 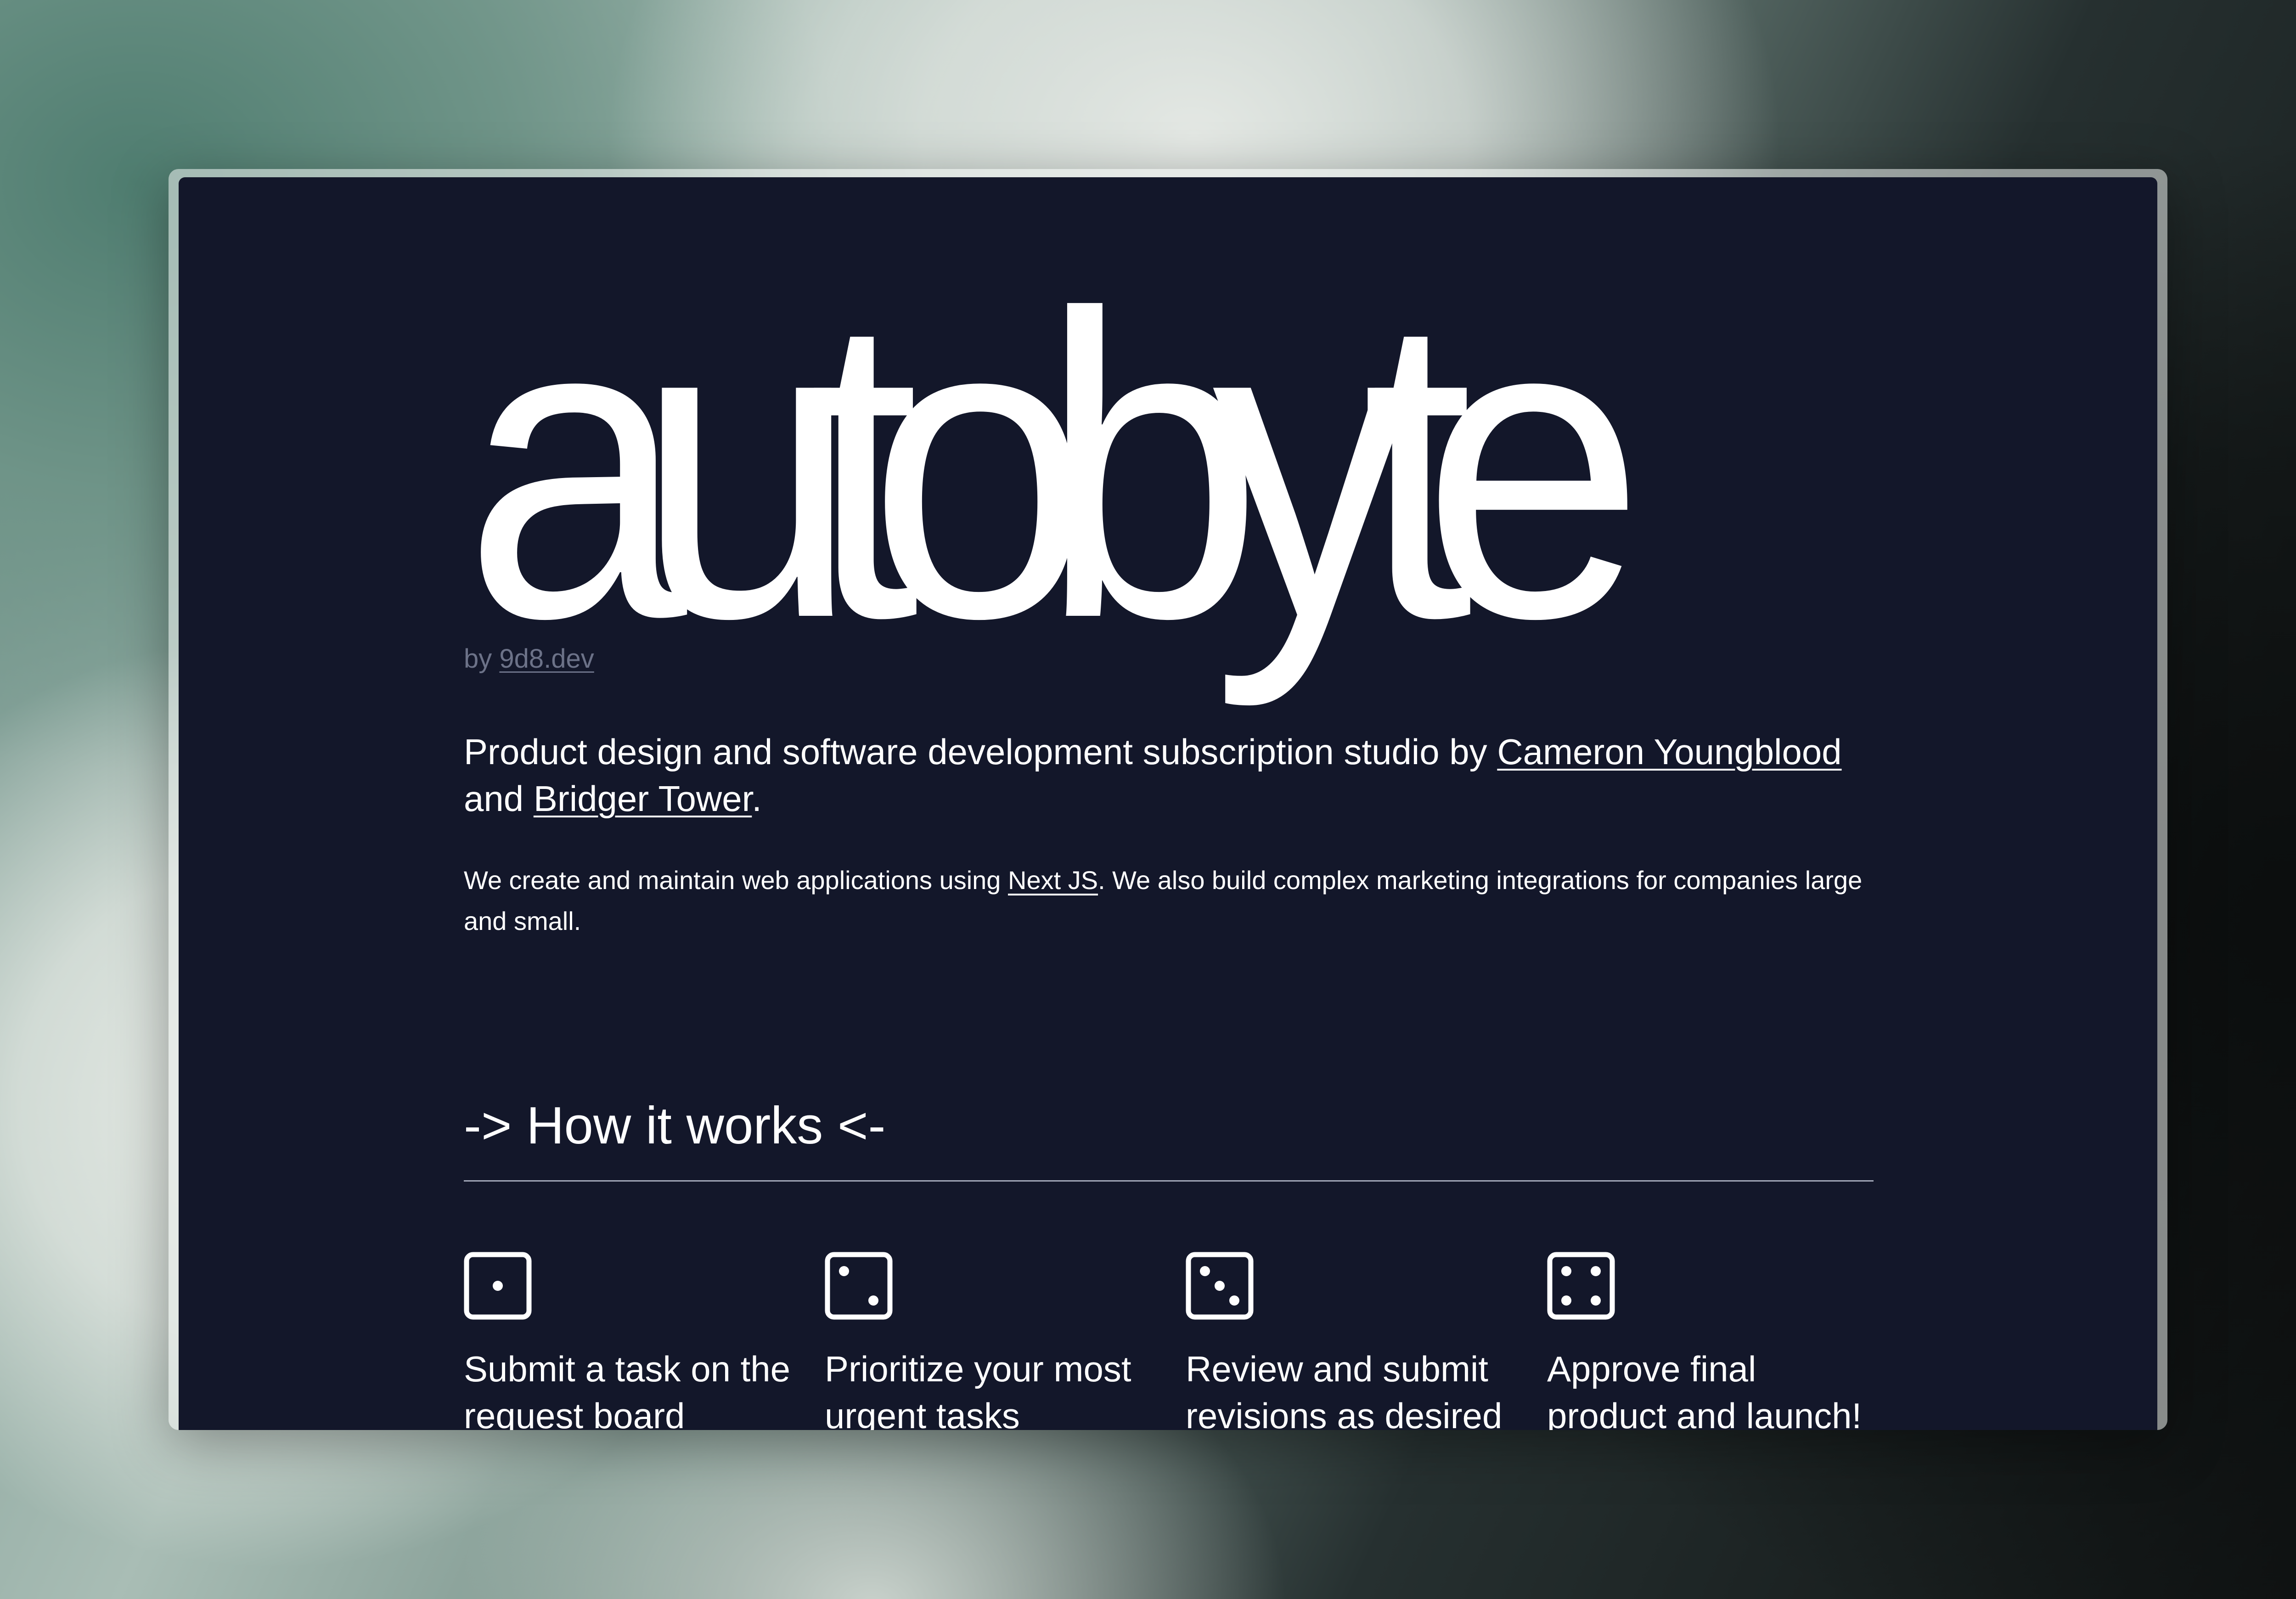 What do you see at coordinates (1704, 1389) in the screenshot?
I see `step-4-label: Approve final product and launch!` at bounding box center [1704, 1389].